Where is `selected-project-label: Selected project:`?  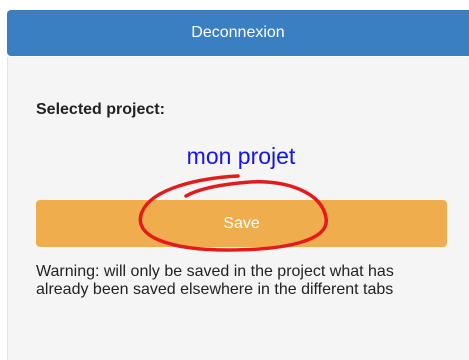 selected-project-label: Selected project: is located at coordinates (100, 109).